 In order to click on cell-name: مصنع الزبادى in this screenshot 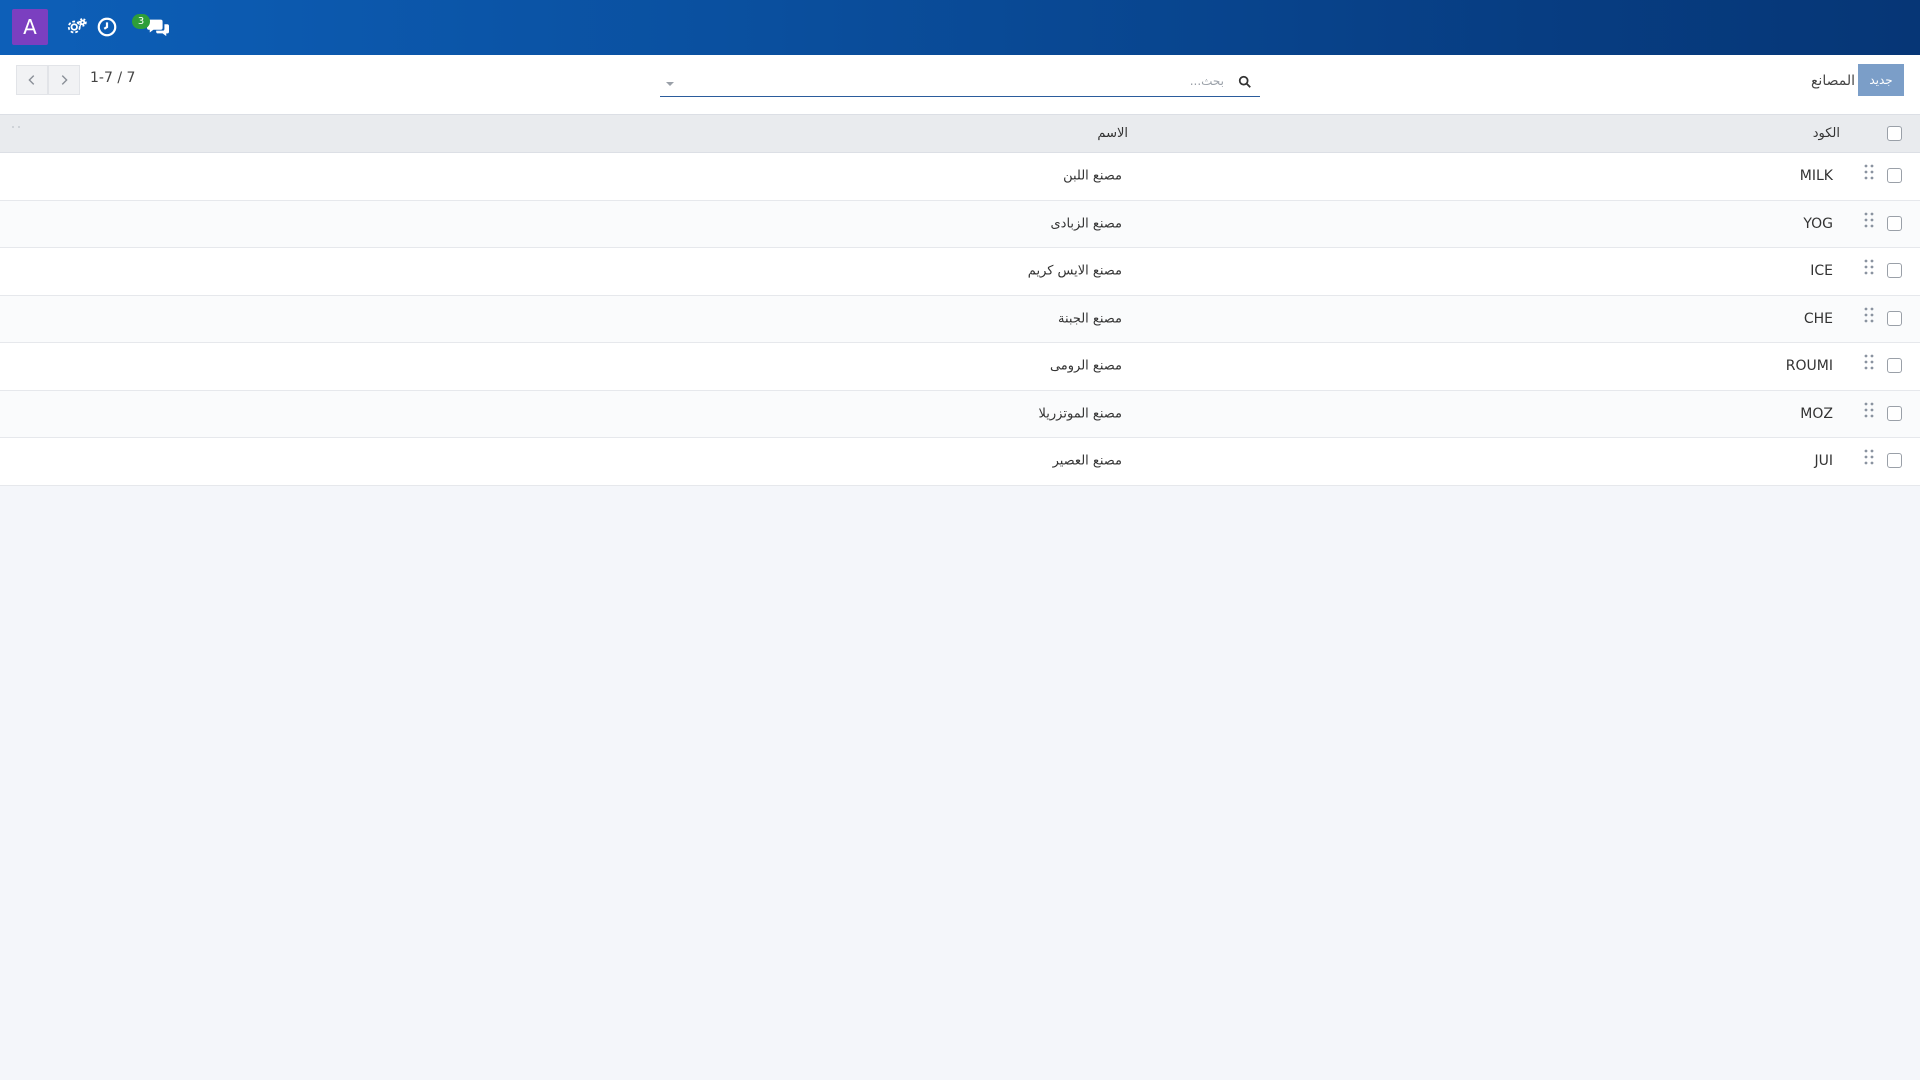, I will do `click(1086, 224)`.